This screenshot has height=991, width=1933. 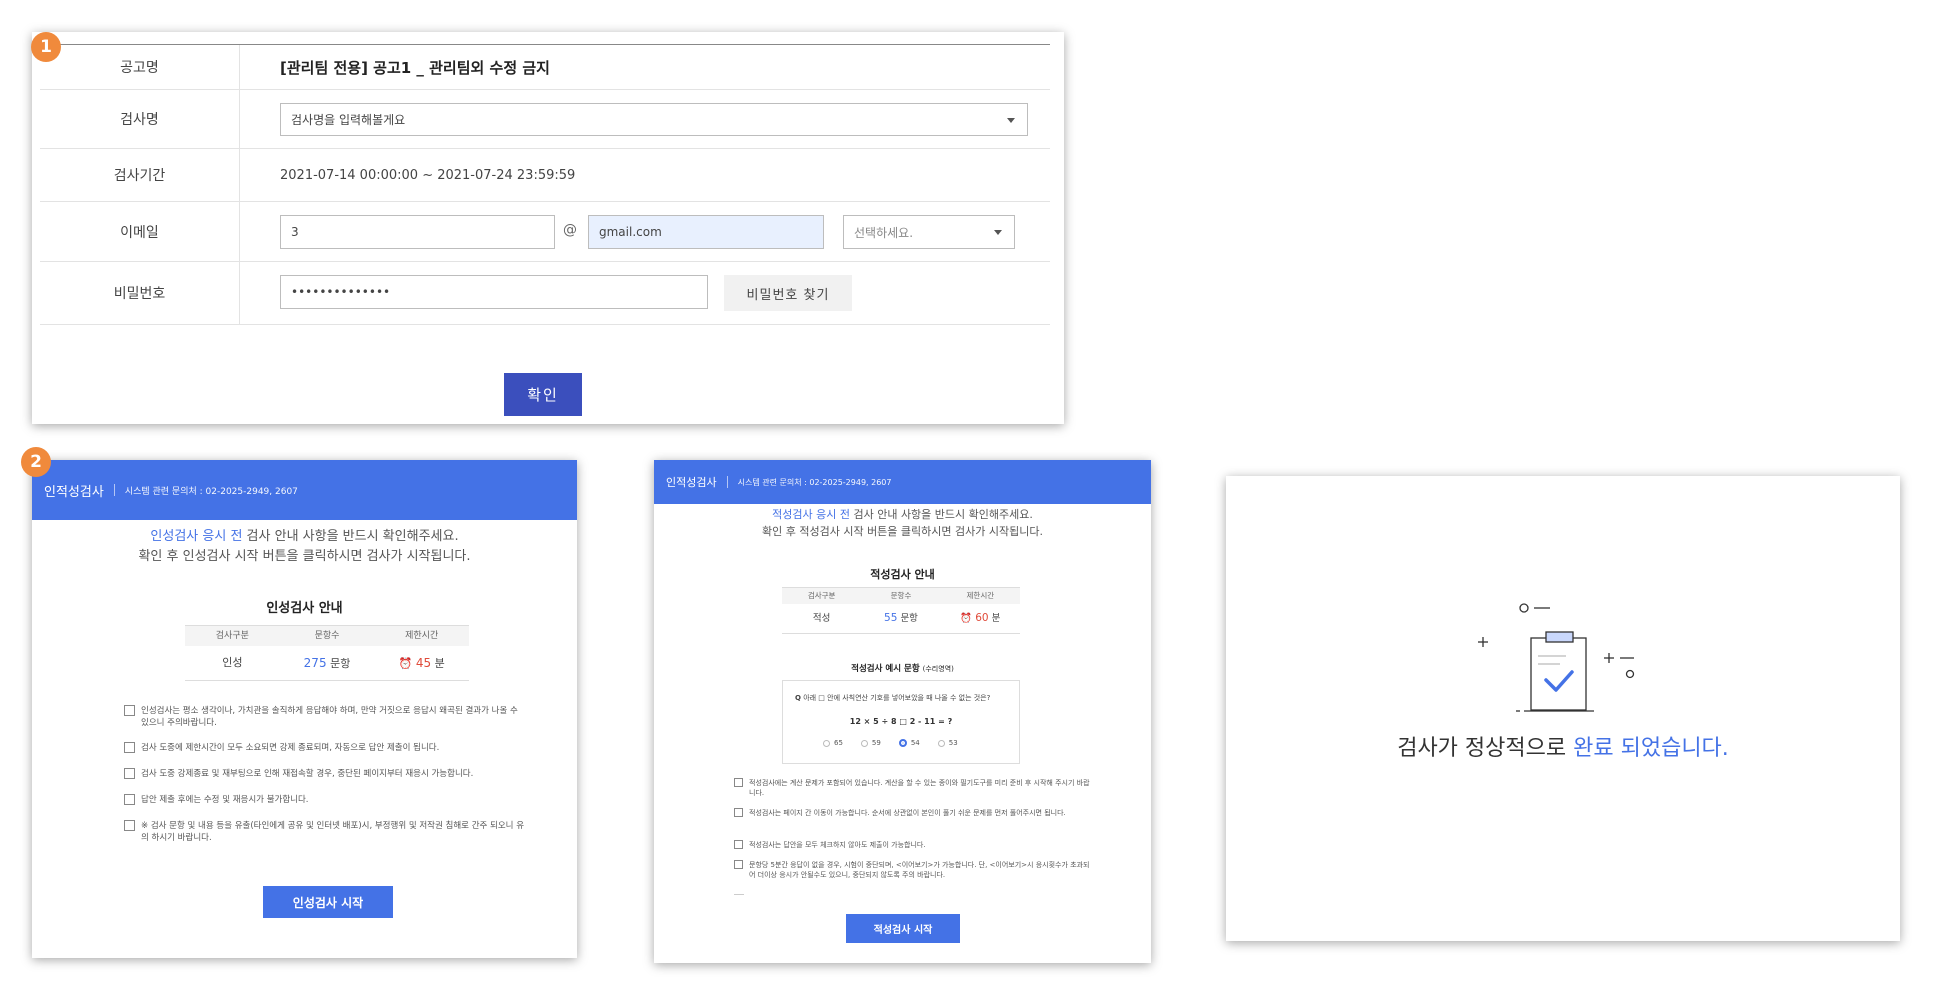 What do you see at coordinates (903, 928) in the screenshot?
I see `aptitude-start-button: 적성검사 시작` at bounding box center [903, 928].